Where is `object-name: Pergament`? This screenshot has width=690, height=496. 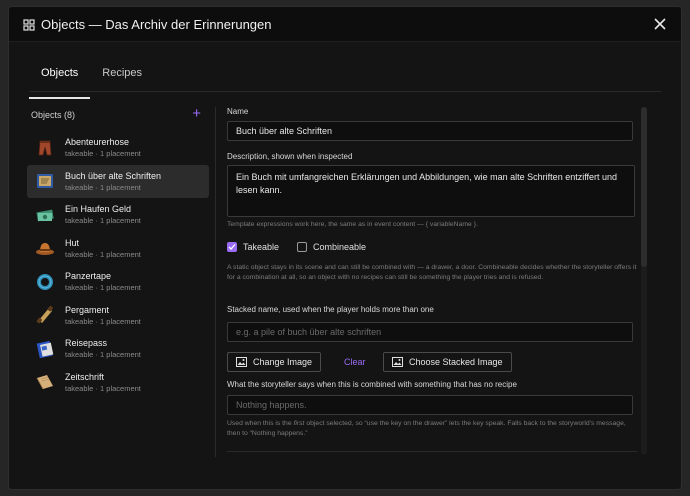
object-name: Pergament is located at coordinates (87, 309).